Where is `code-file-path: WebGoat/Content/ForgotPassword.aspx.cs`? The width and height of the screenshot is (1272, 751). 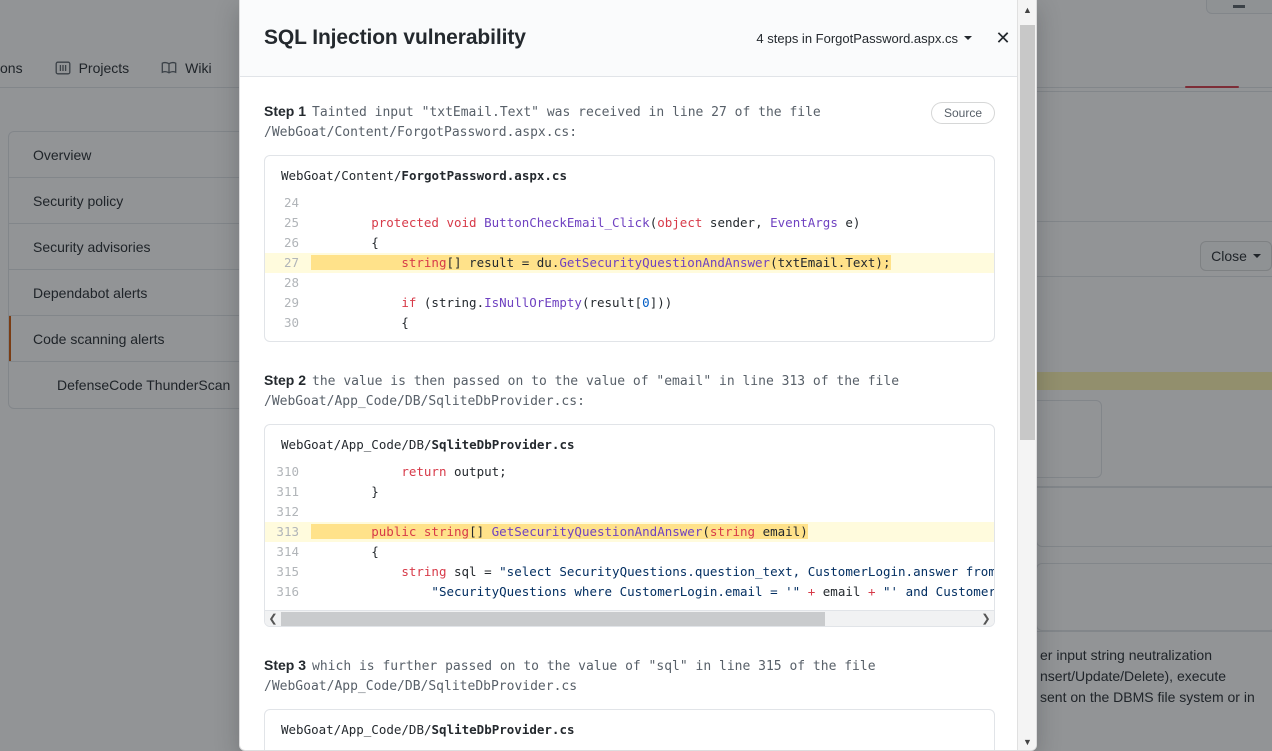
code-file-path: WebGoat/Content/ForgotPassword.aspx.cs is located at coordinates (424, 175).